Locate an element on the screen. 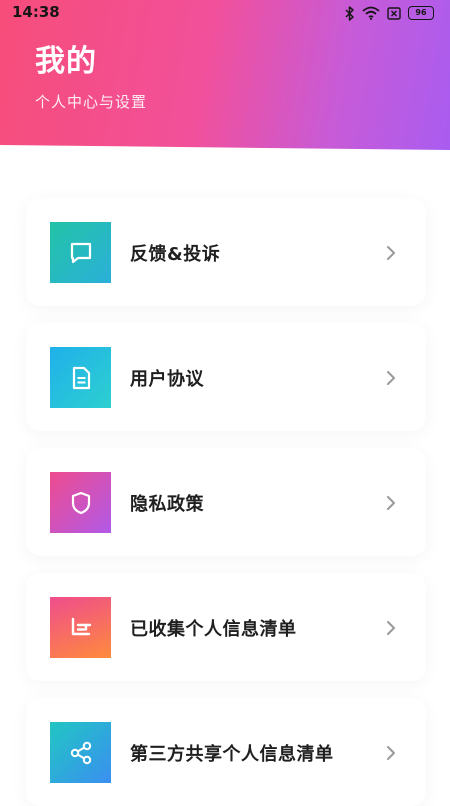  menu-item-feedback: 反馈&投诉 is located at coordinates (226, 252).